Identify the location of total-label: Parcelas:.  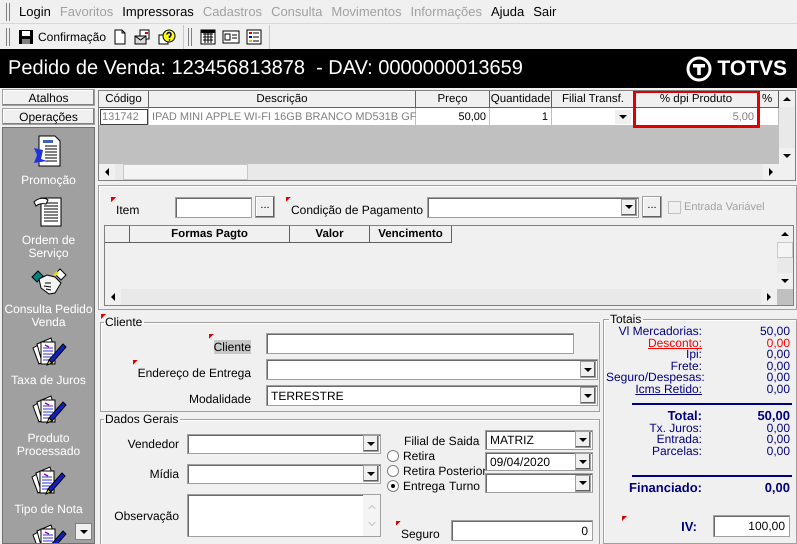
(676, 452).